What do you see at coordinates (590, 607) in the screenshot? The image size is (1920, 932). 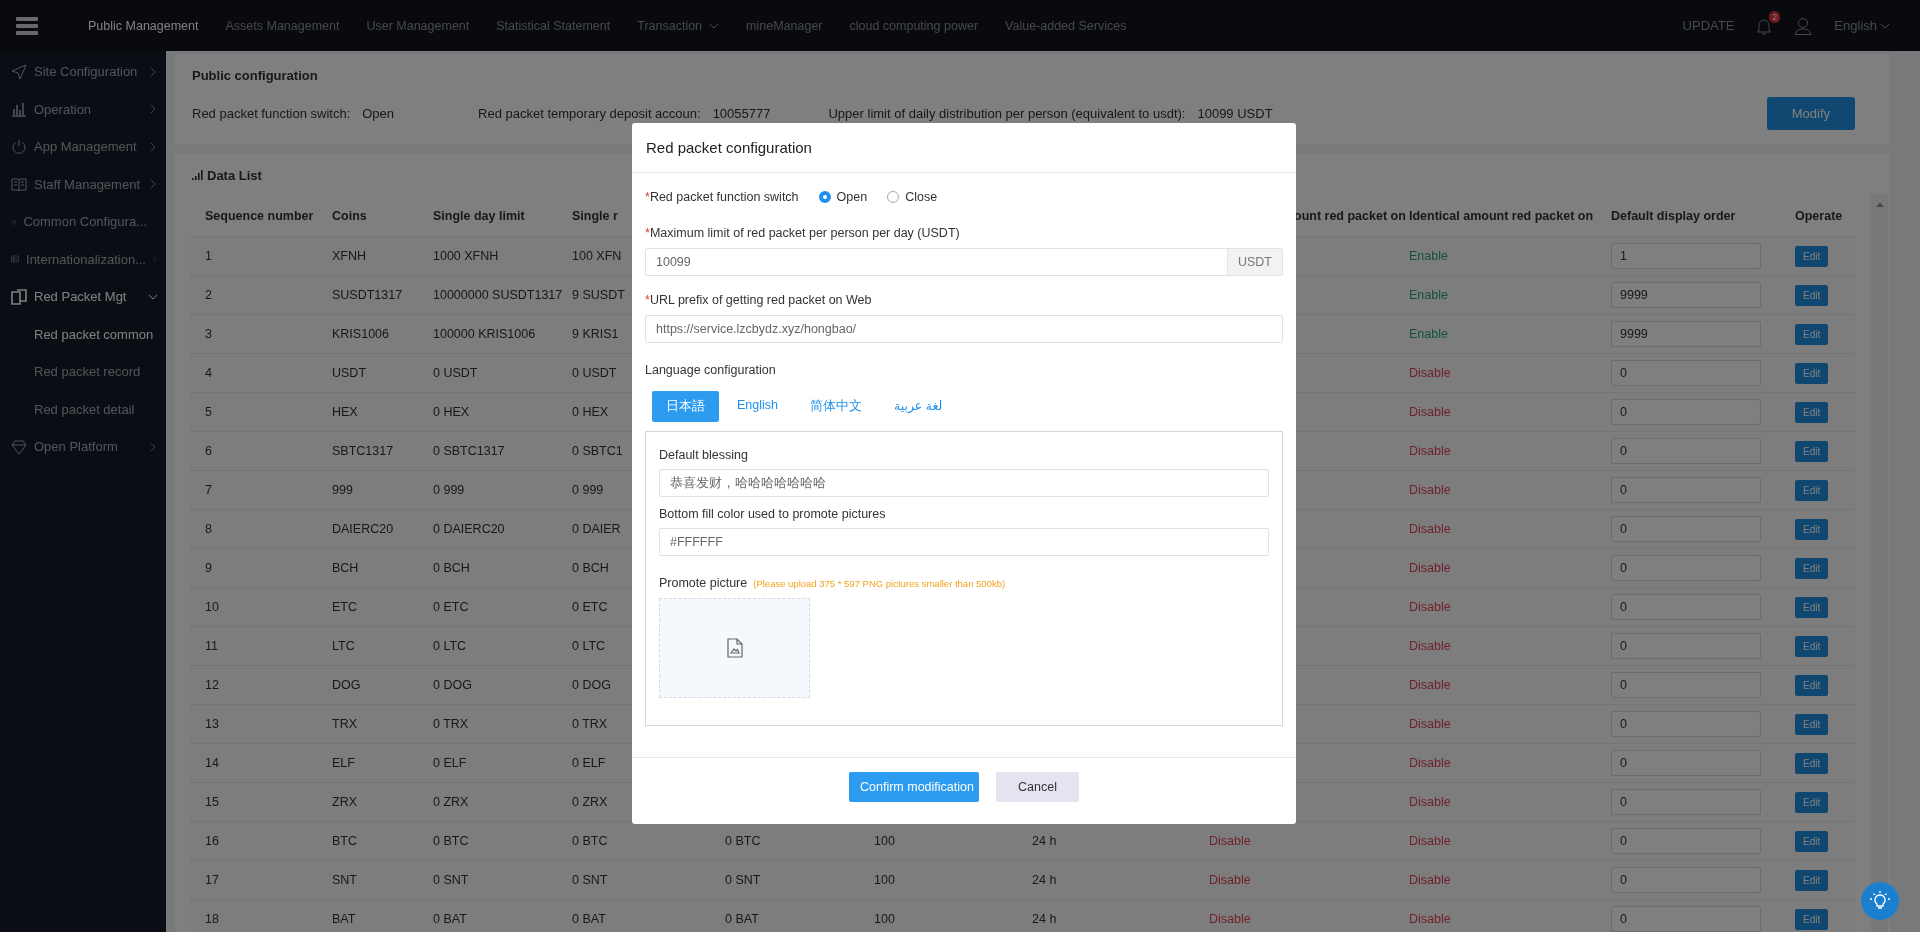 I see `table-cell: 0 ETC` at bounding box center [590, 607].